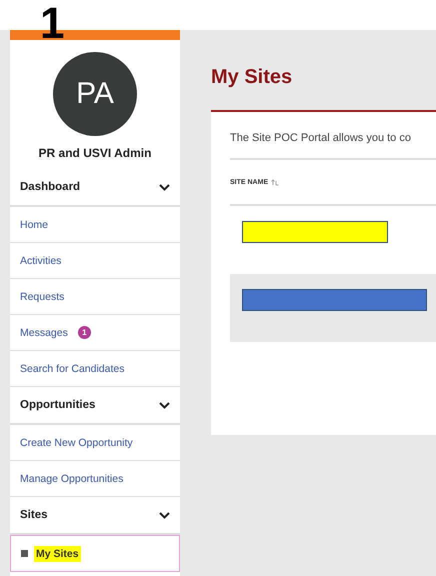 The image size is (436, 576). I want to click on nav-item: Activities, so click(95, 261).